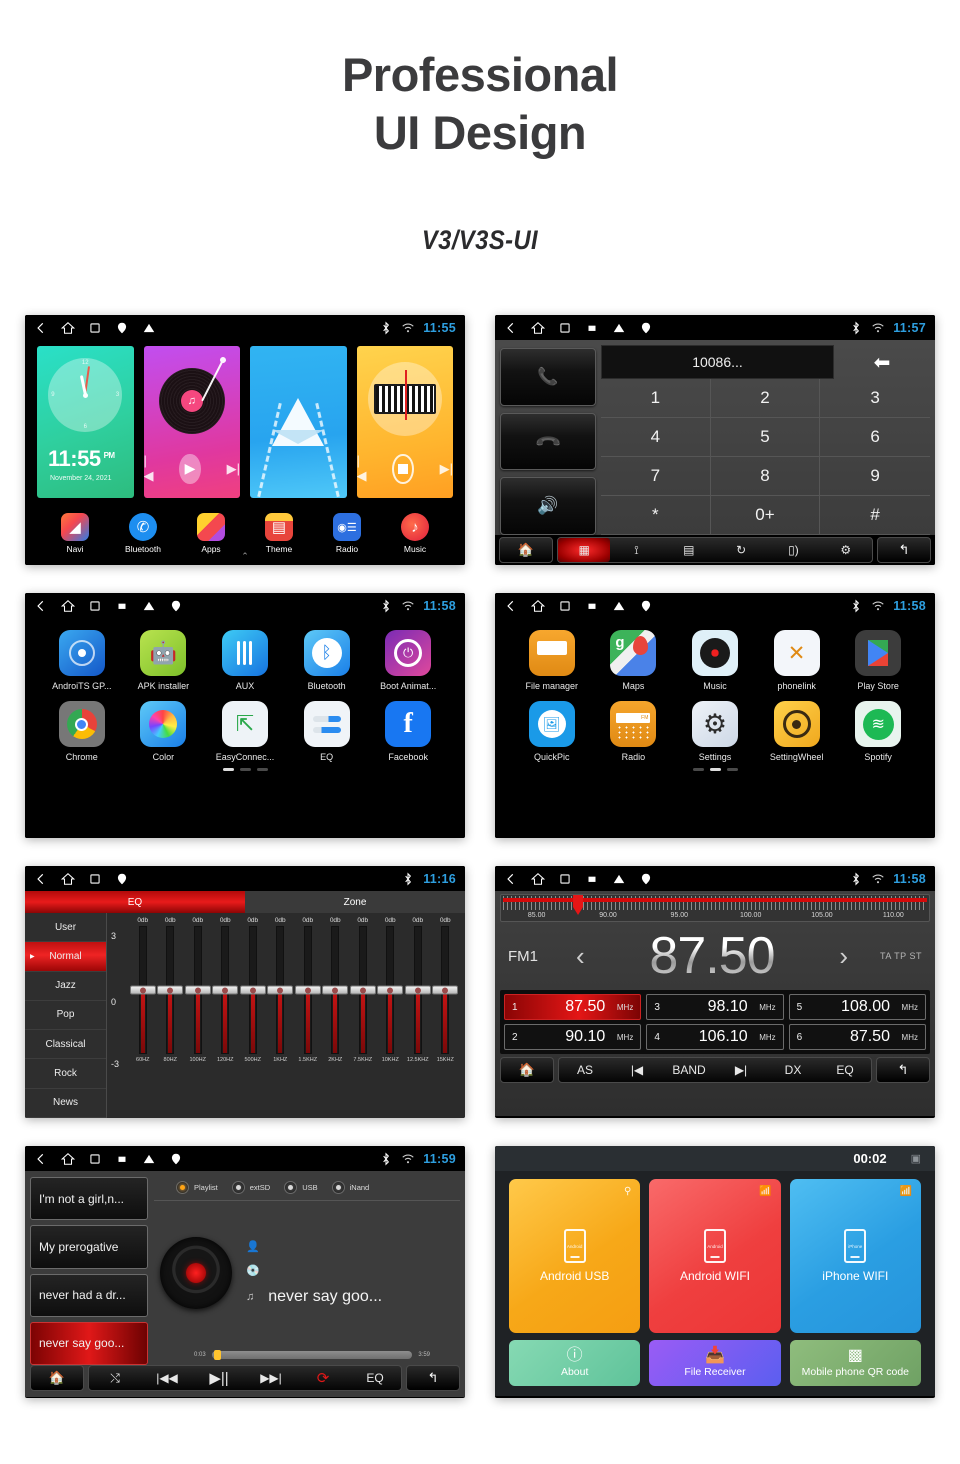 The image size is (960, 1464). I want to click on app-item: g Maps, so click(634, 660).